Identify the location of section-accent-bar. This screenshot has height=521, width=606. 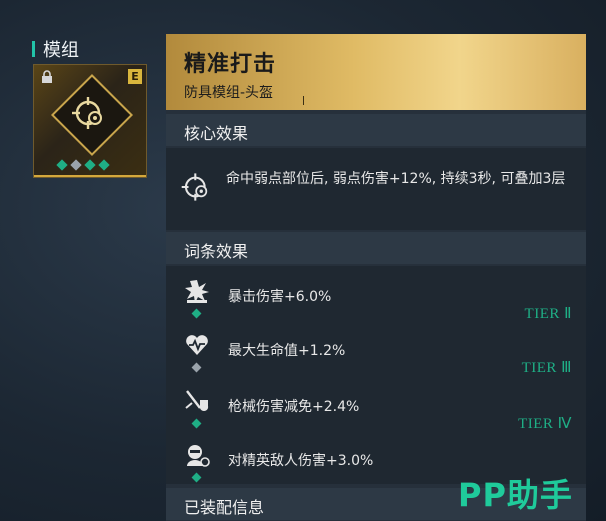
(33, 49).